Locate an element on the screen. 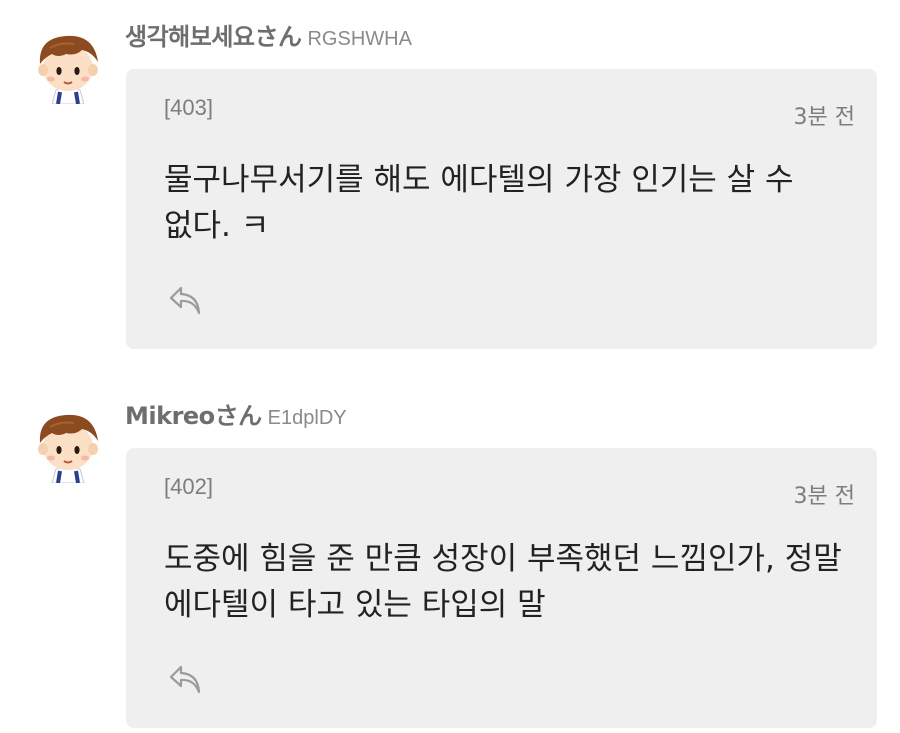 The image size is (900, 733). comment-header: Mikreoさん E1dplDY is located at coordinates (236, 416).